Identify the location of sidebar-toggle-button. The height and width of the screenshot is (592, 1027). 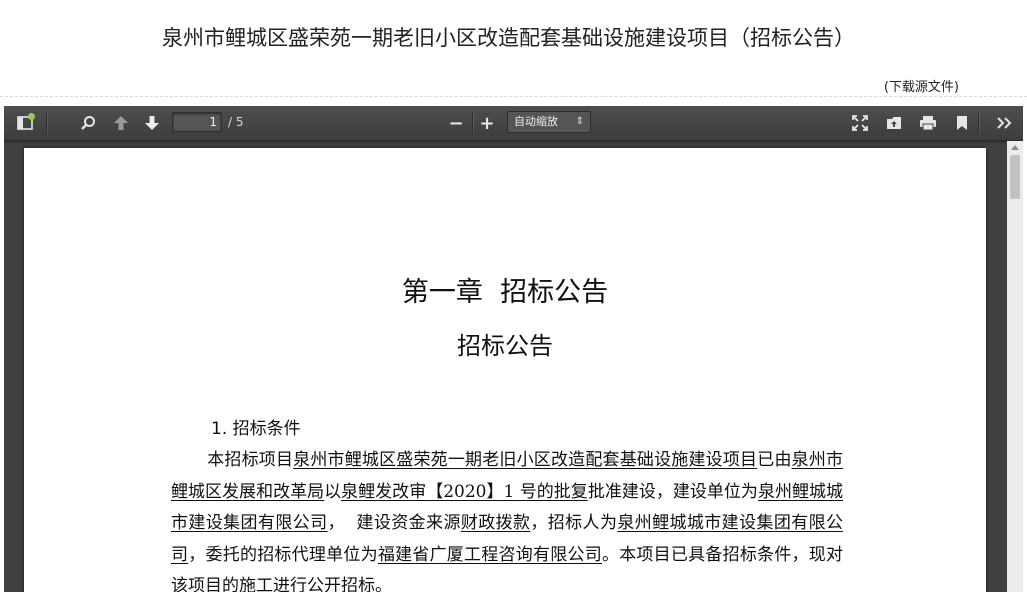
(25, 123).